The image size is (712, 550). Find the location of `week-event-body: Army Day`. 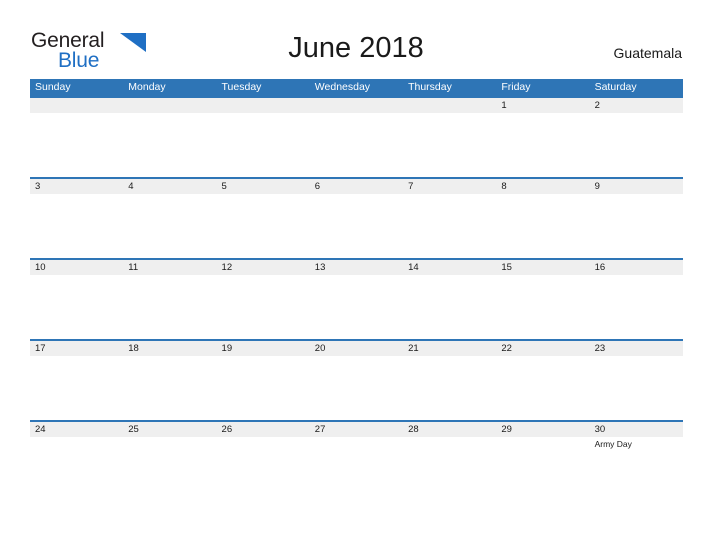

week-event-body: Army Day is located at coordinates (356, 469).